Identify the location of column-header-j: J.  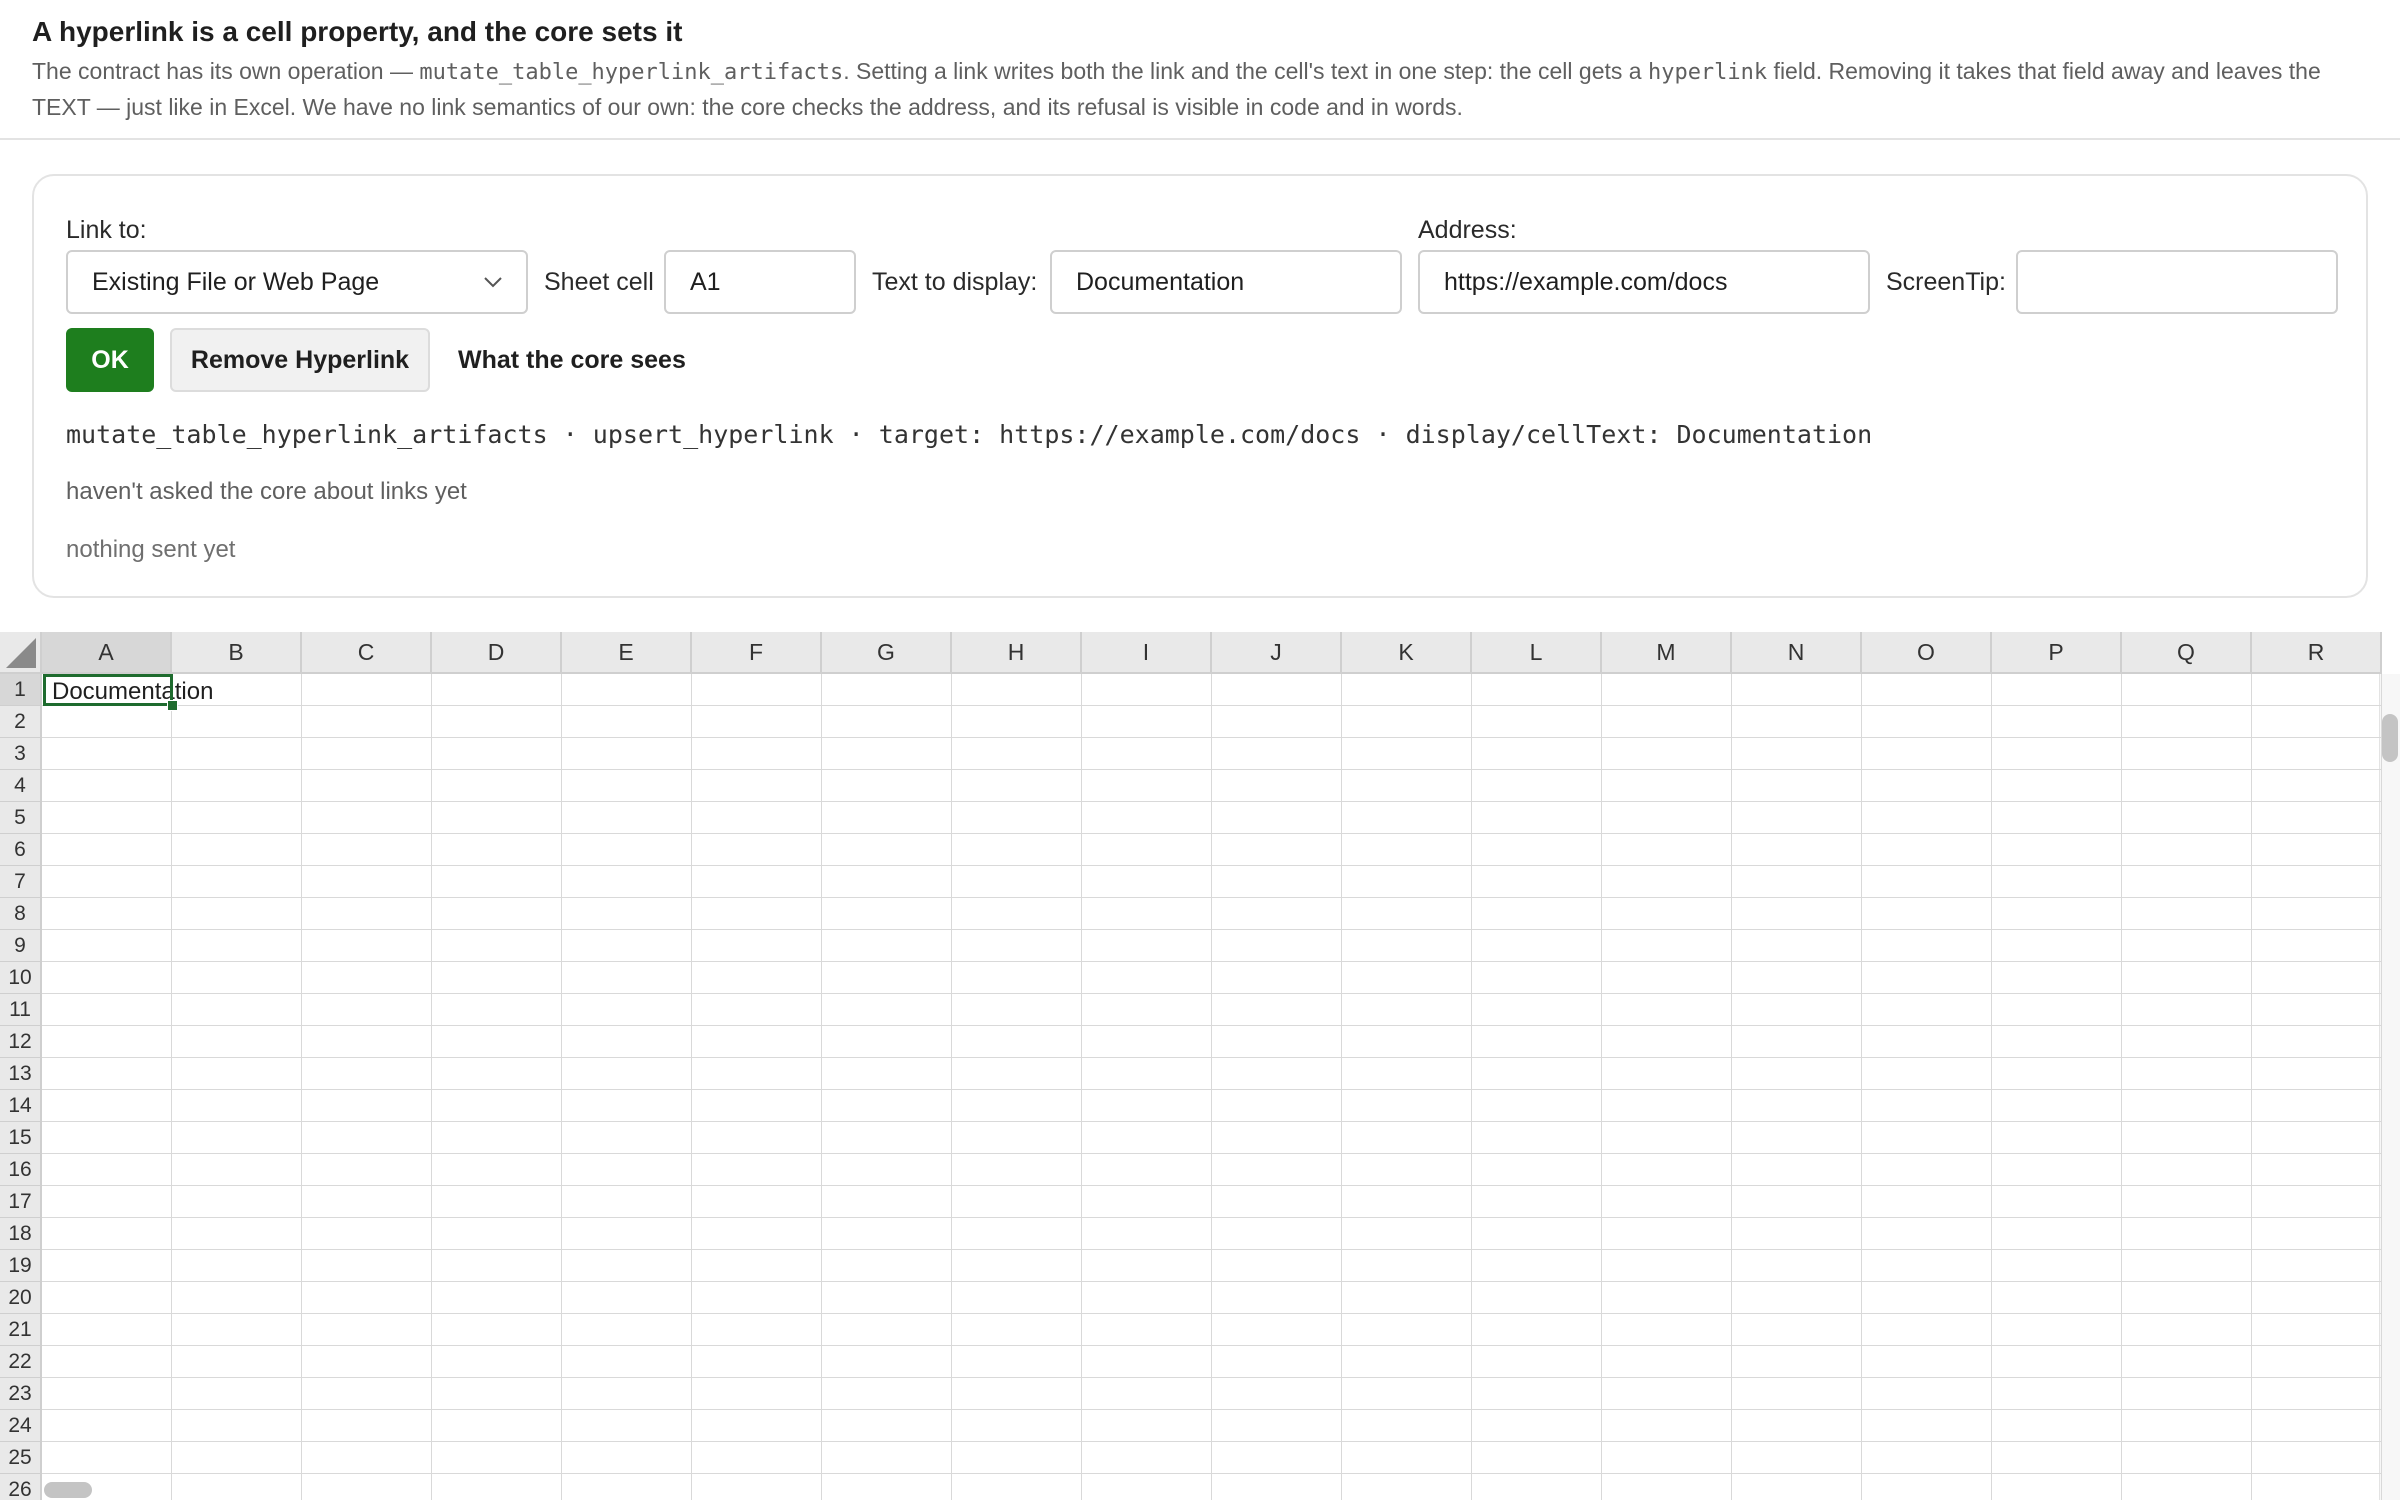
(1277, 653).